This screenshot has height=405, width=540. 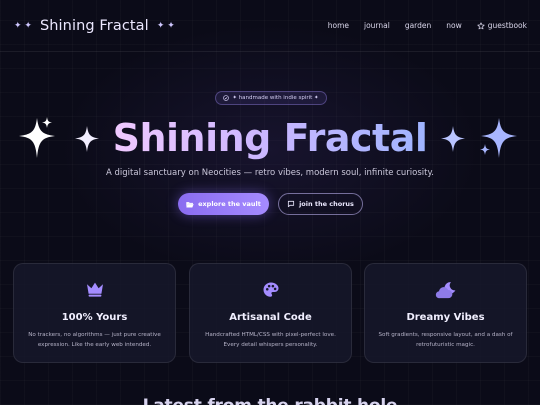 What do you see at coordinates (190, 204) in the screenshot?
I see `folder-open-icon` at bounding box center [190, 204].